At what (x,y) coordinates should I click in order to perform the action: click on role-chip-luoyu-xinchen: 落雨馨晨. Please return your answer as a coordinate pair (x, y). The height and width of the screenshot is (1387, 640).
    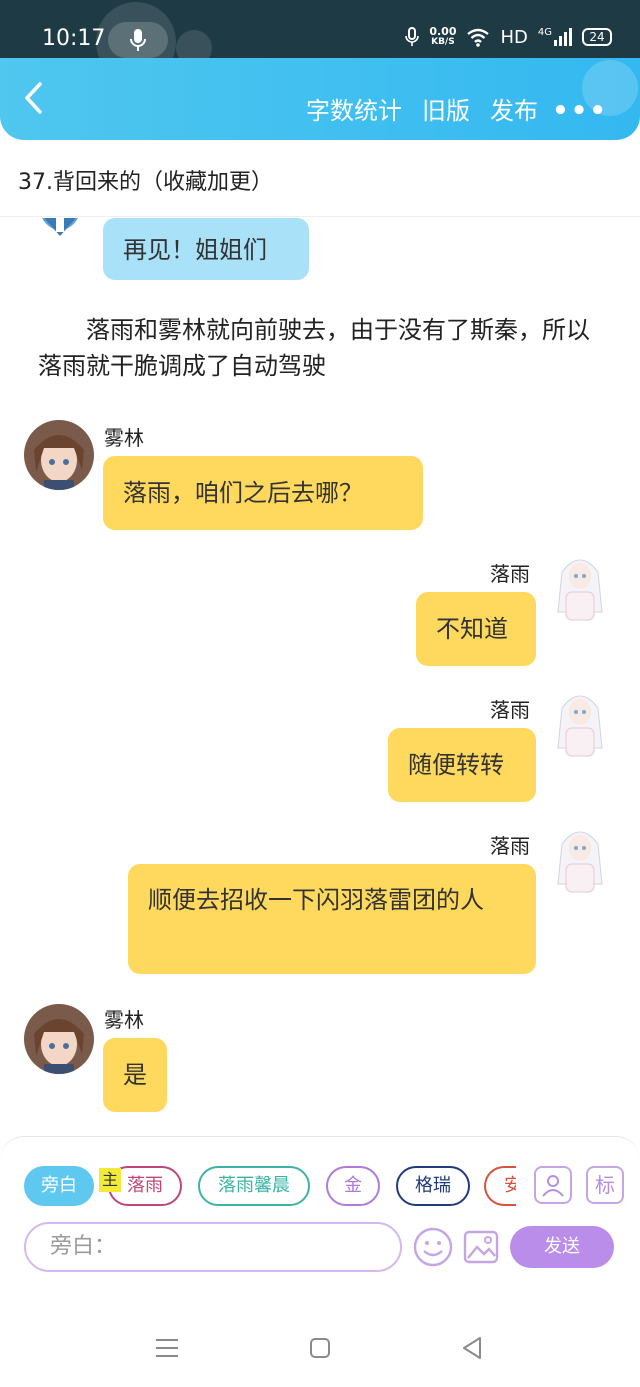
    Looking at the image, I should click on (254, 1186).